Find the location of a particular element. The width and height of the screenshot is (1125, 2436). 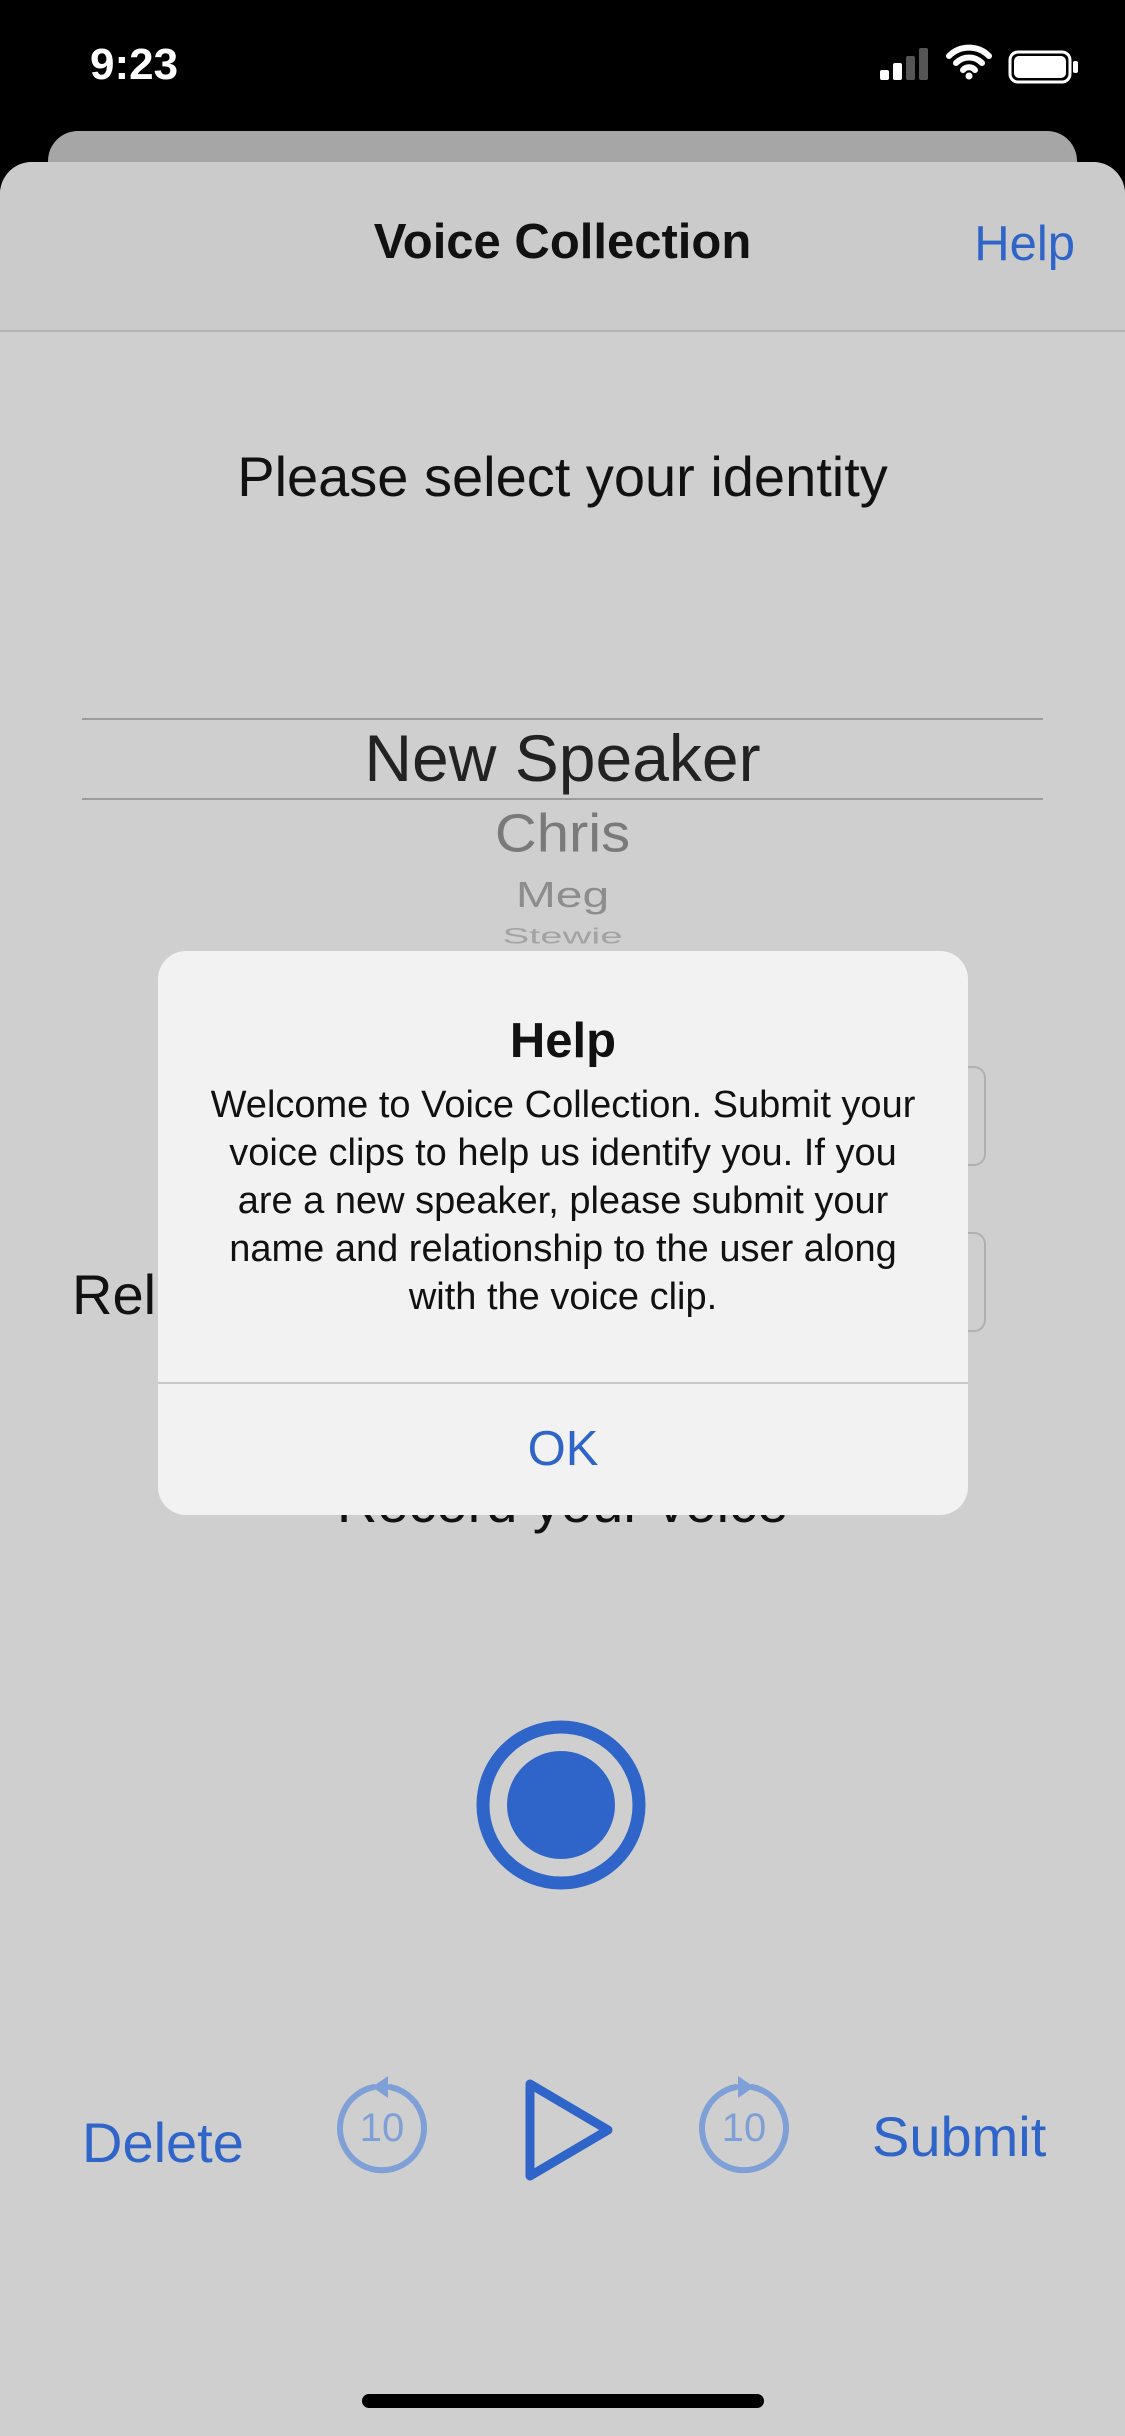

picker-option: Chris is located at coordinates (562, 834).